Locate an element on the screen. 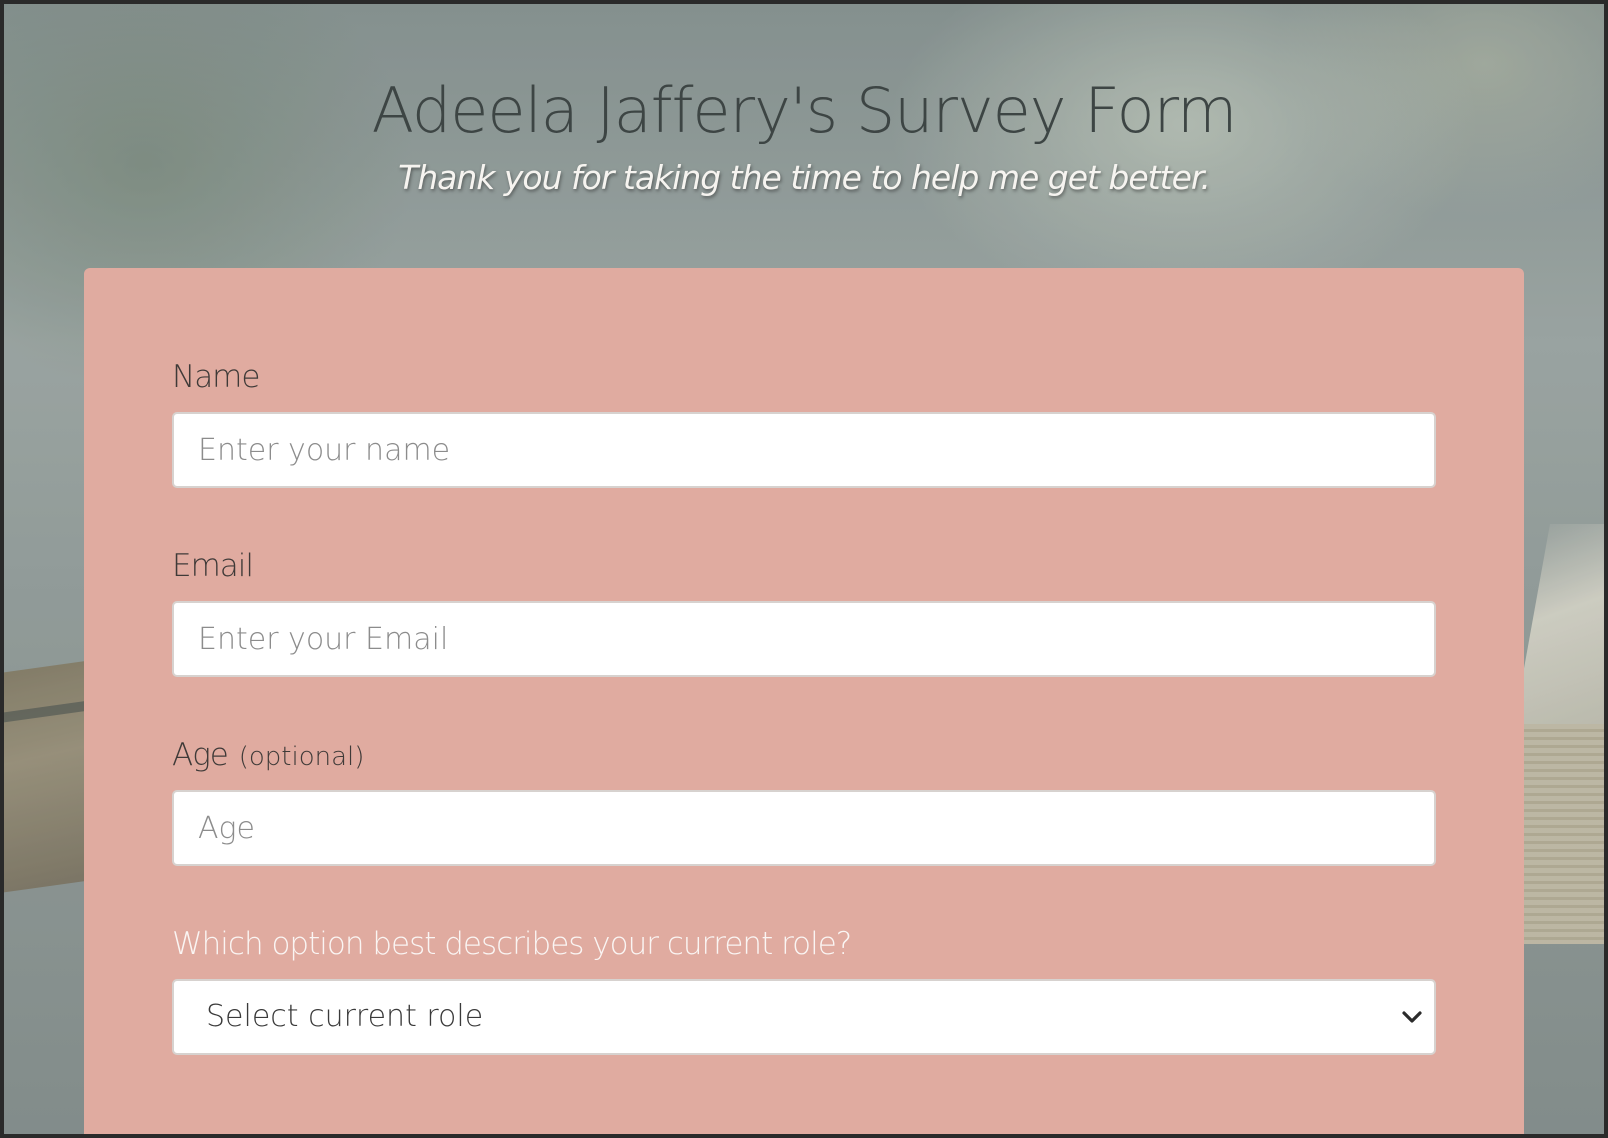 This screenshot has height=1138, width=1608. age-label: Age (optional) is located at coordinates (804, 755).